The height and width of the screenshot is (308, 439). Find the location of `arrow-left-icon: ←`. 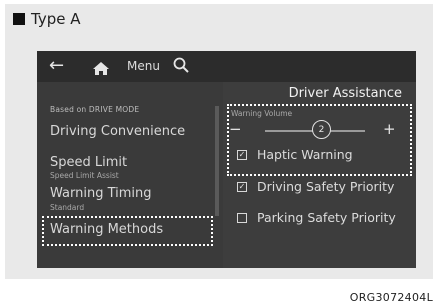

arrow-left-icon: ← is located at coordinates (56, 66).